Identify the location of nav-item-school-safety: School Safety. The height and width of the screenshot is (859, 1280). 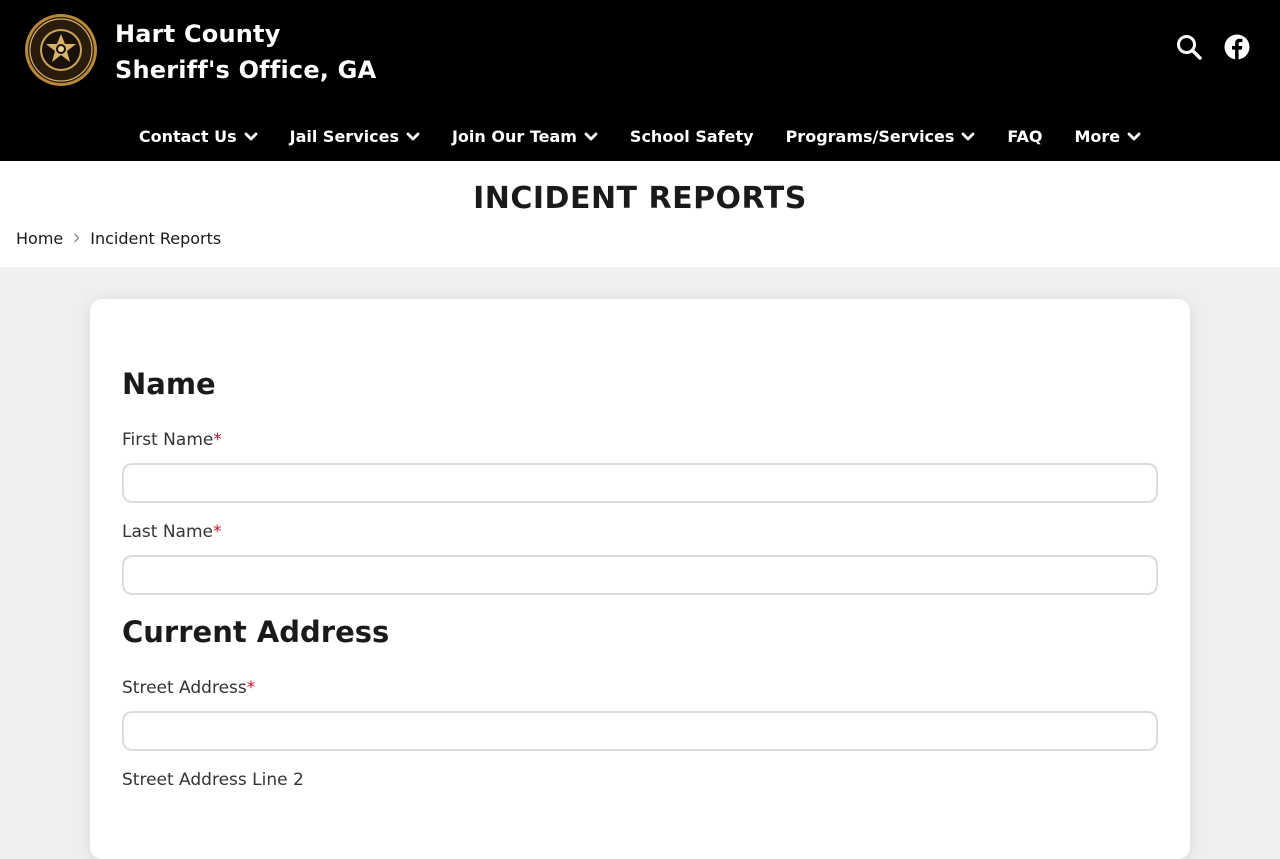
(692, 136).